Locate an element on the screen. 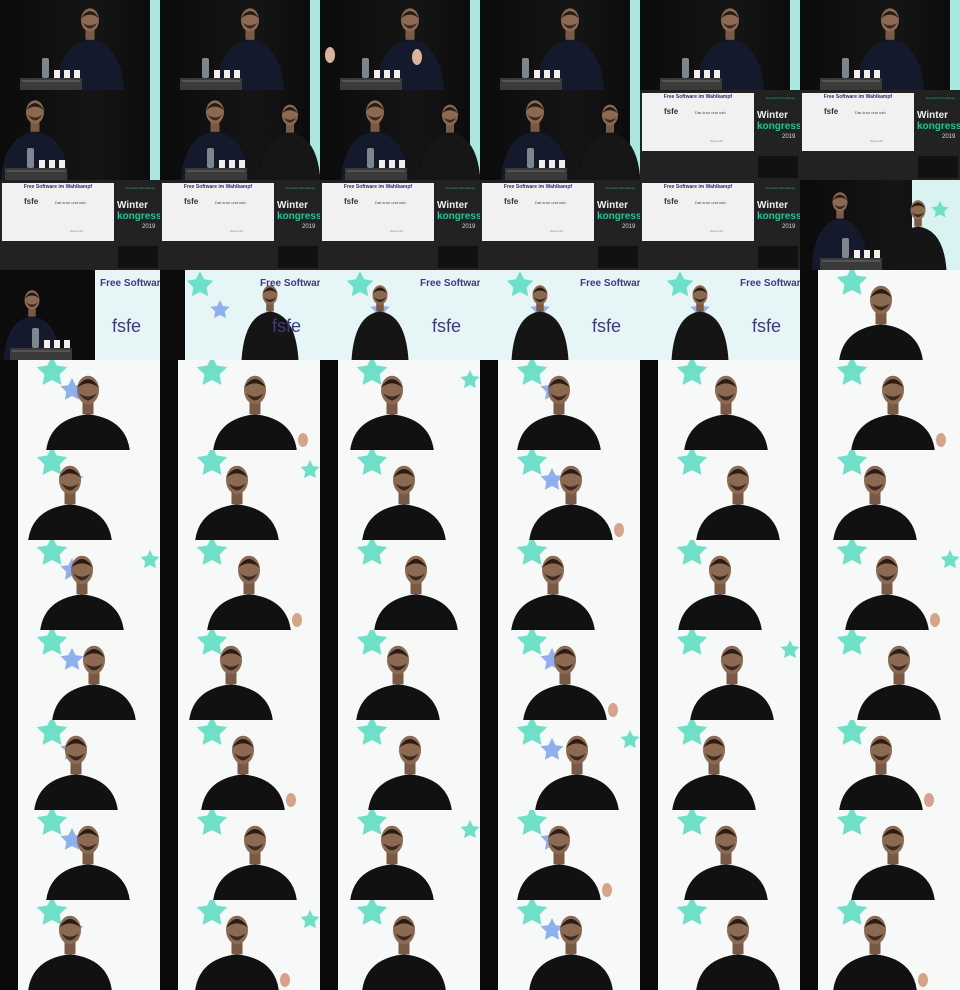  podium is located at coordinates (536, 174).